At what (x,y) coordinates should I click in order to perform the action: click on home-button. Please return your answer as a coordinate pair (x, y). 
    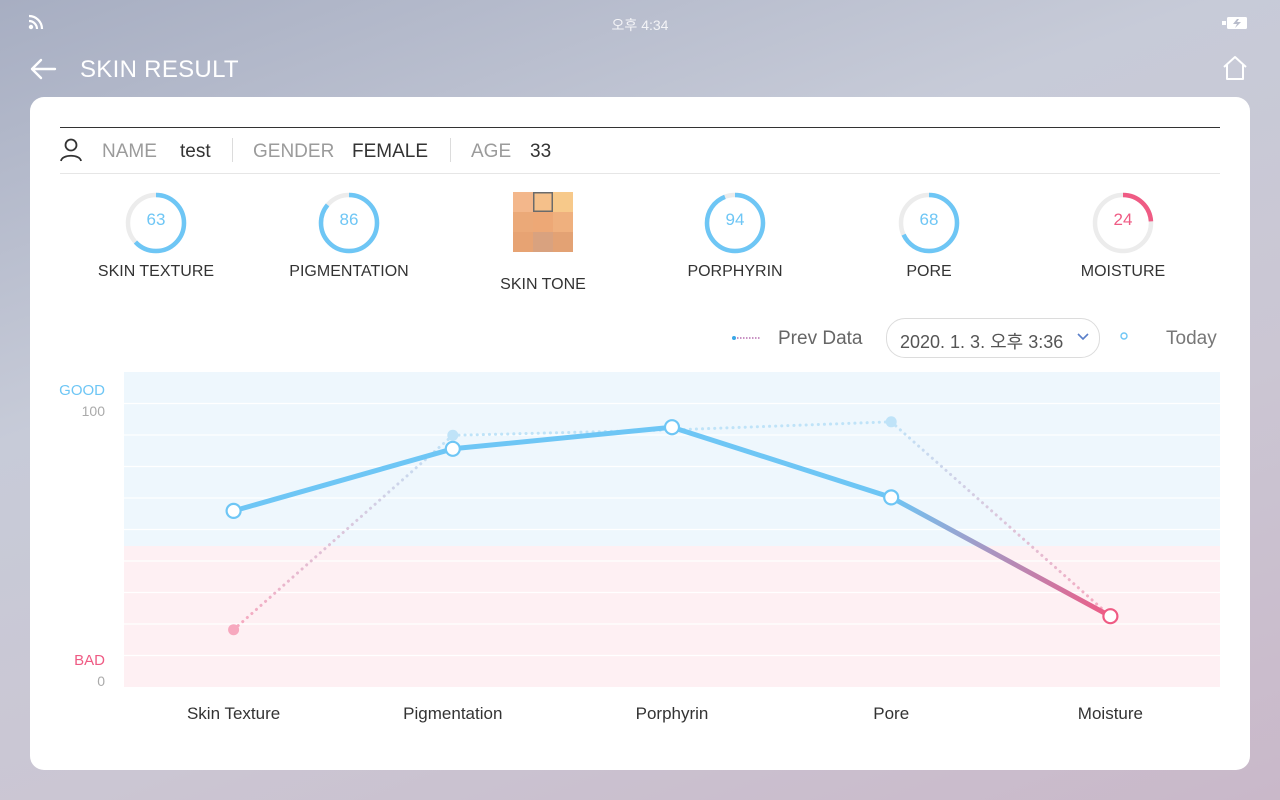
    Looking at the image, I should click on (1235, 68).